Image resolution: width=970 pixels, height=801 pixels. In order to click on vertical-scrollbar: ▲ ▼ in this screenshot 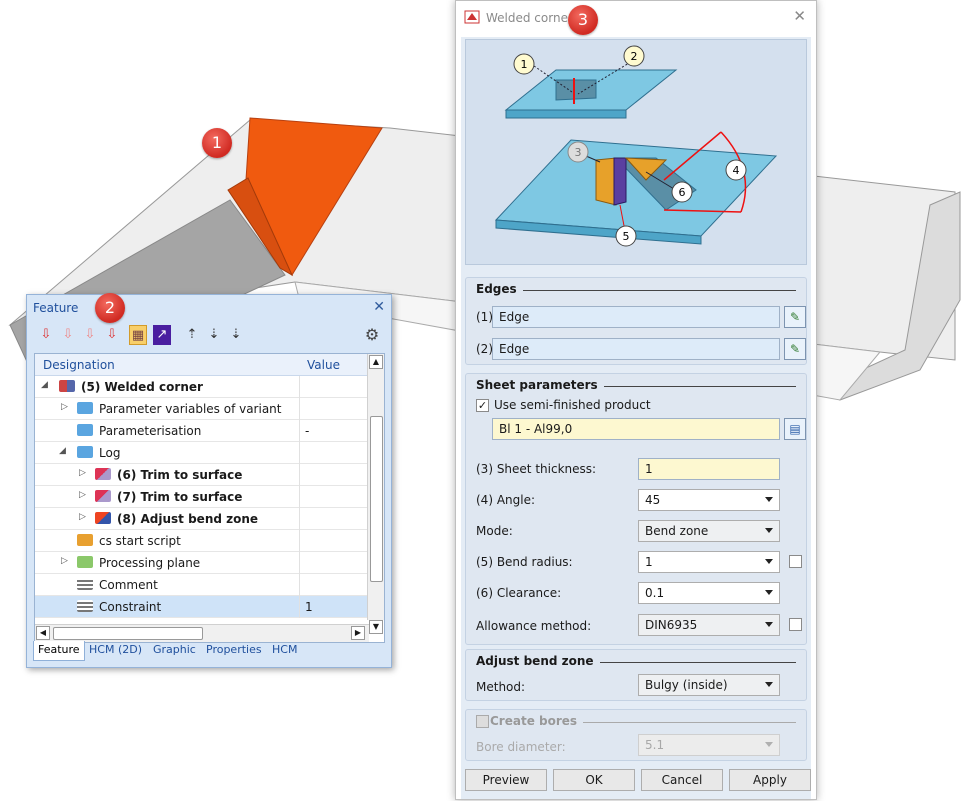, I will do `click(375, 494)`.